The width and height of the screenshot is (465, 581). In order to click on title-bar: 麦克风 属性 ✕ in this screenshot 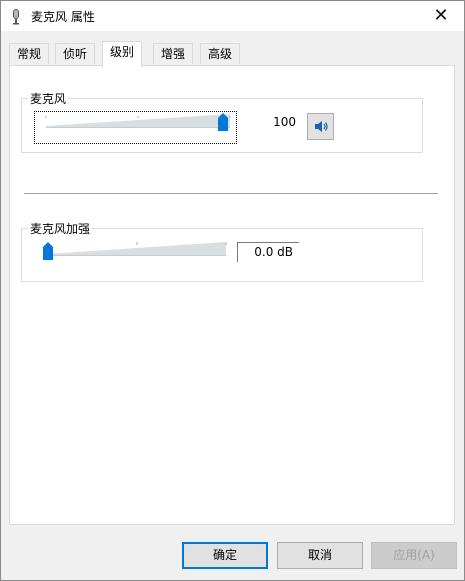, I will do `click(232, 16)`.